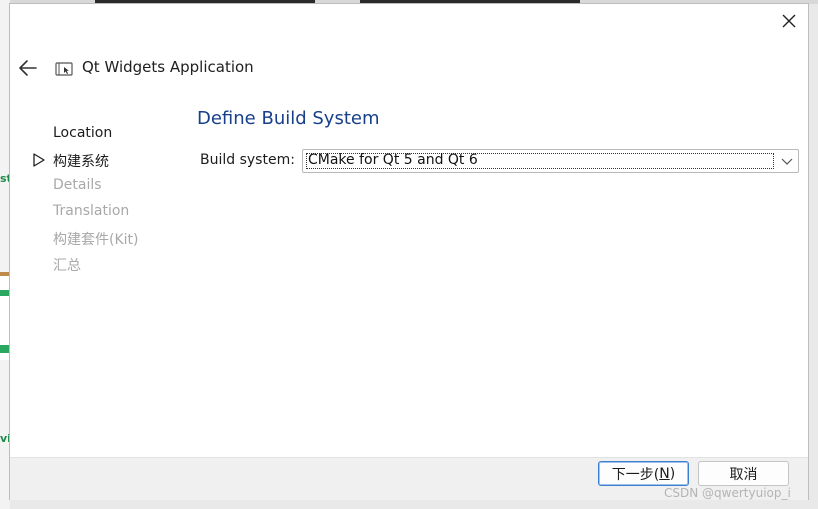 The height and width of the screenshot is (509, 818). I want to click on wizard-title: Qt Widgets Application, so click(168, 67).